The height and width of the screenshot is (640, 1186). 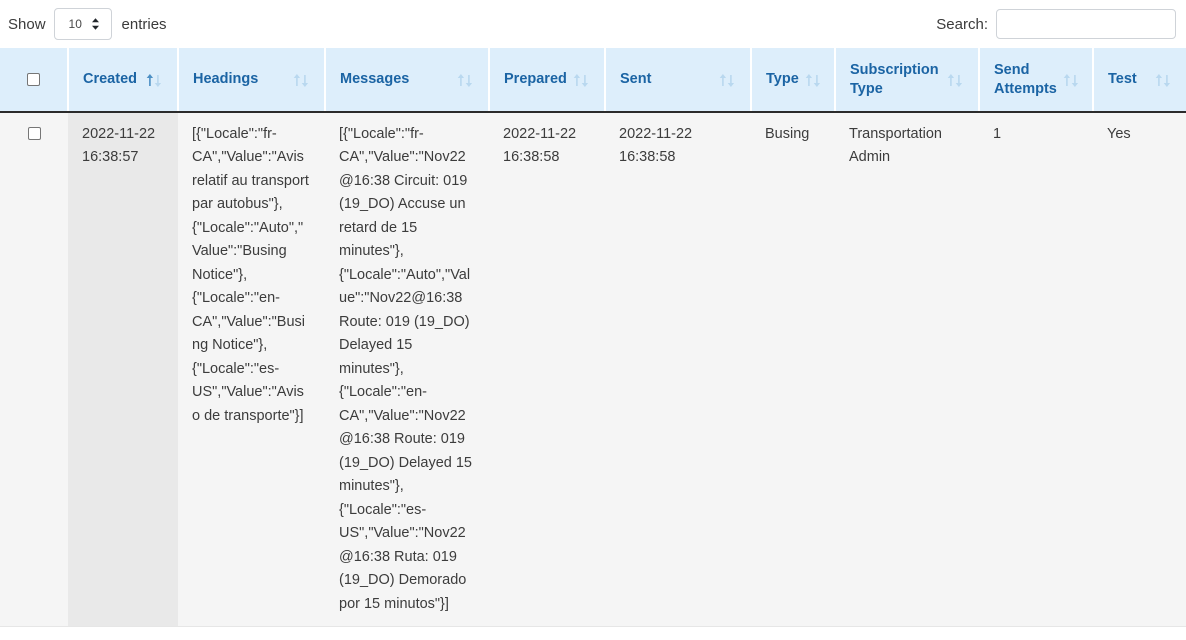 I want to click on cell-subscription-type: Transportation Admin, so click(x=907, y=370).